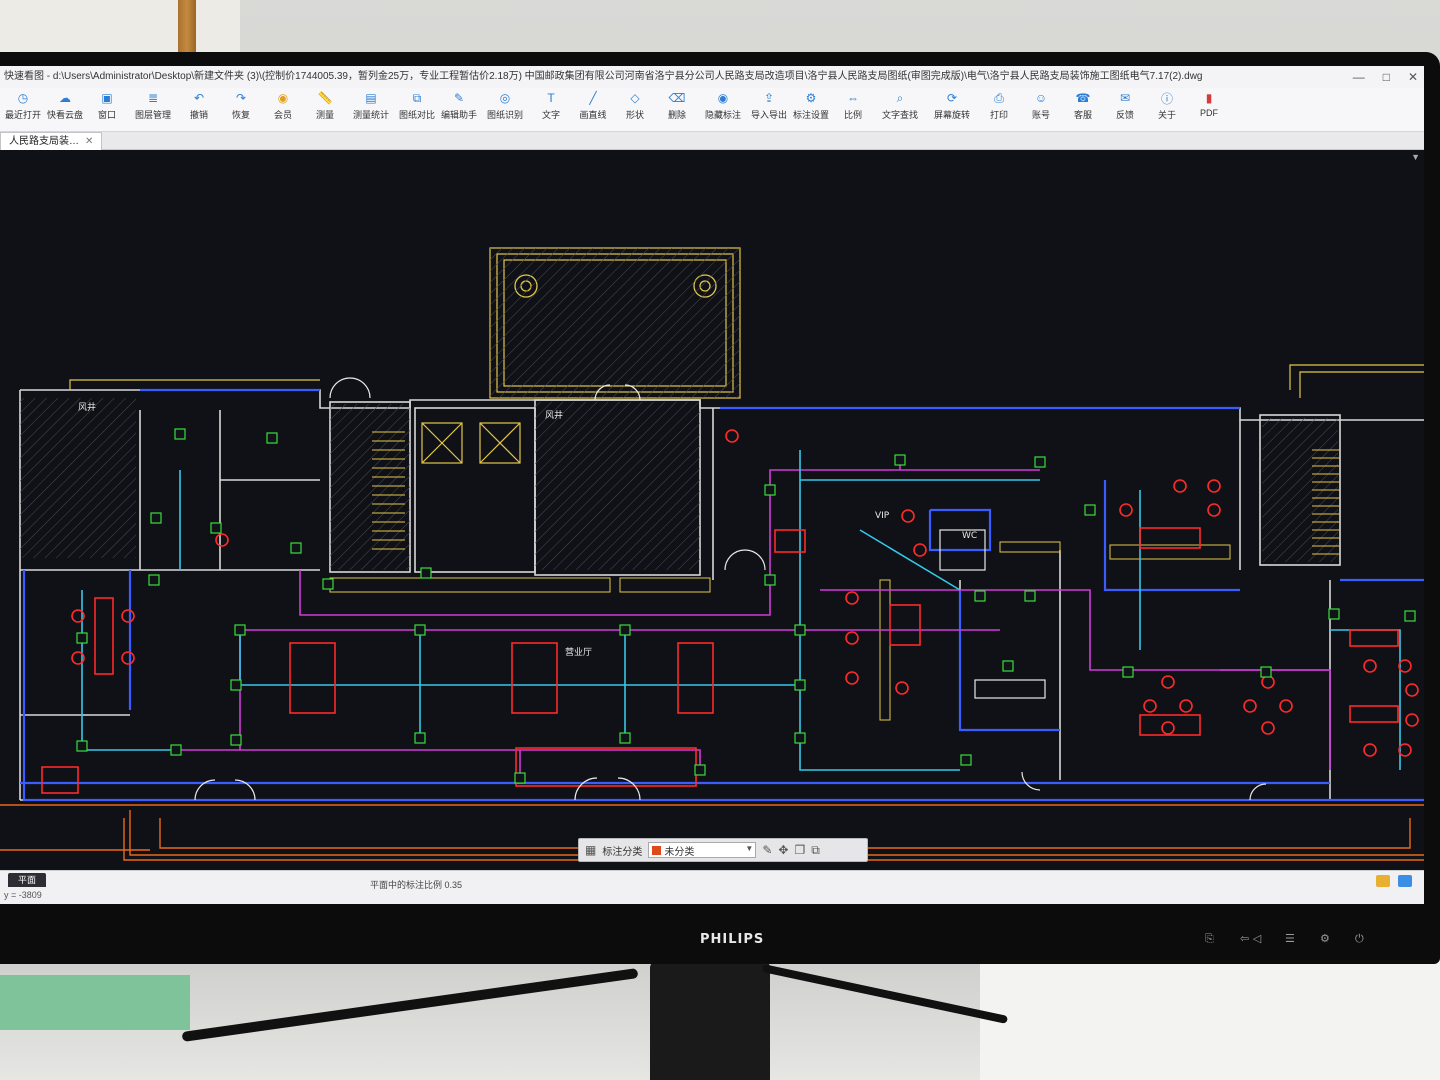 Image resolution: width=1440 pixels, height=1080 pixels. Describe the element at coordinates (1167, 104) in the screenshot. I see `toolbar-info-button: ⓘ 关于` at that location.